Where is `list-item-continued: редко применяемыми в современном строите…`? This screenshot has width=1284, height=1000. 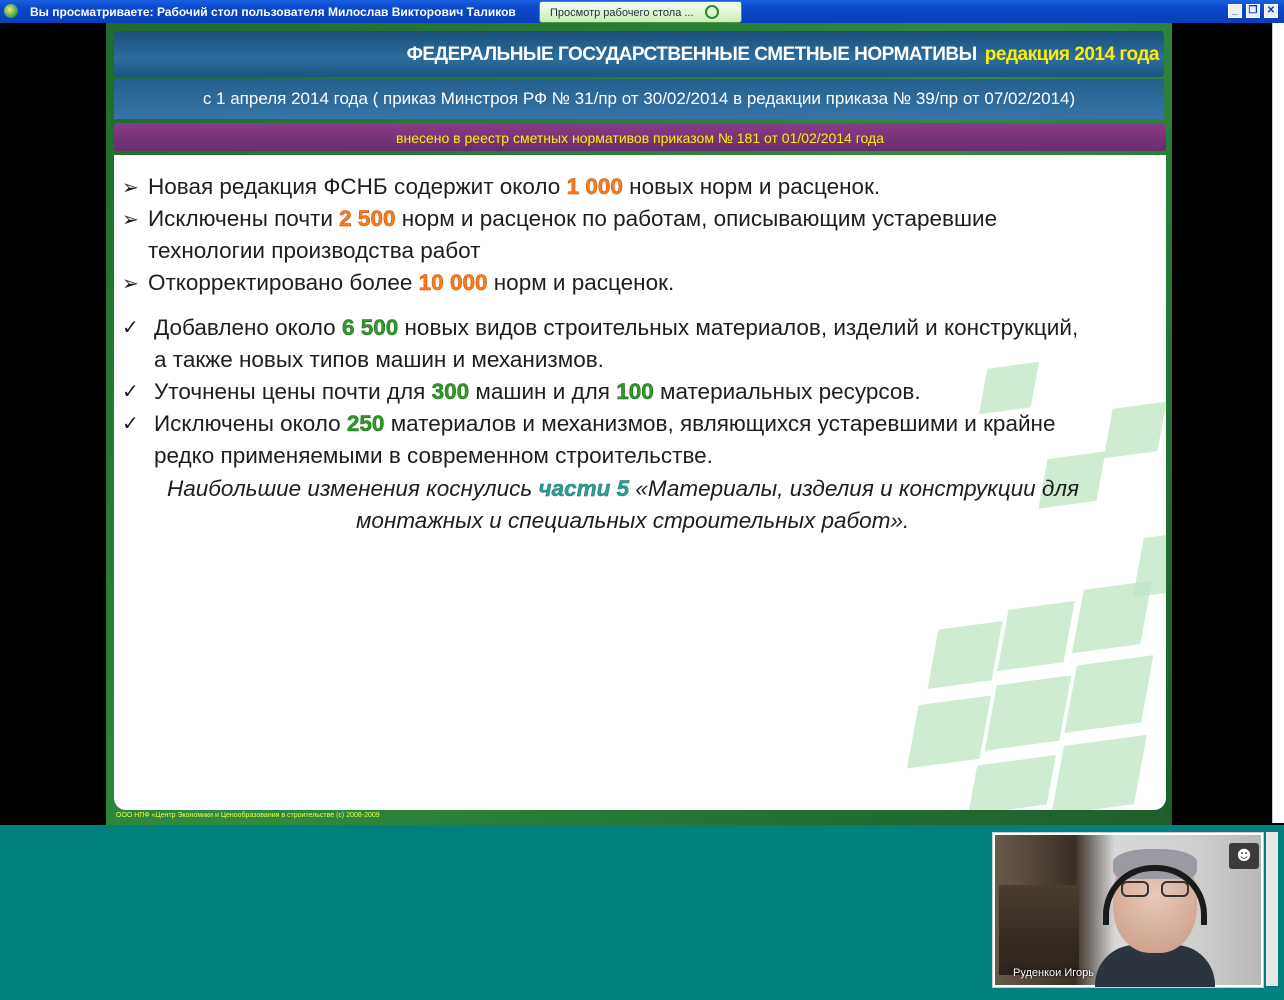
list-item-continued: редко применяемыми в современном строите… is located at coordinates (433, 455).